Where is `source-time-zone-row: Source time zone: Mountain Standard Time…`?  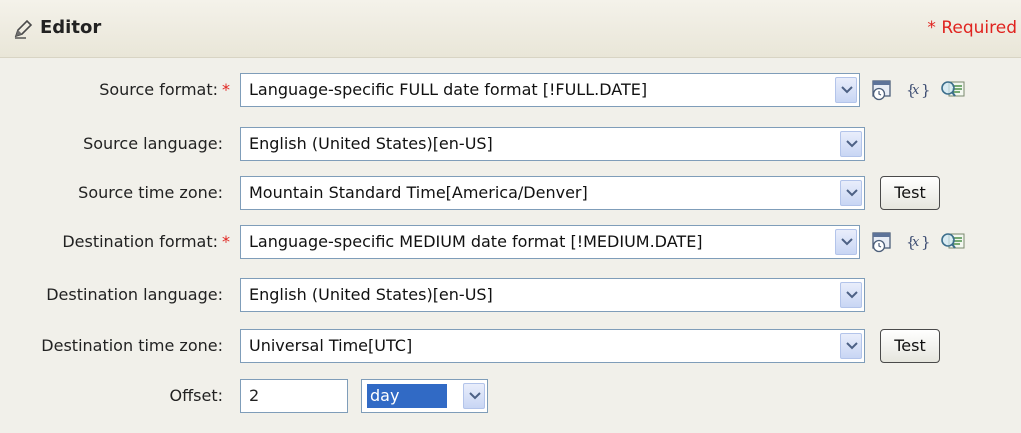
source-time-zone-row: Source time zone: Mountain Standard Time… is located at coordinates (510, 193).